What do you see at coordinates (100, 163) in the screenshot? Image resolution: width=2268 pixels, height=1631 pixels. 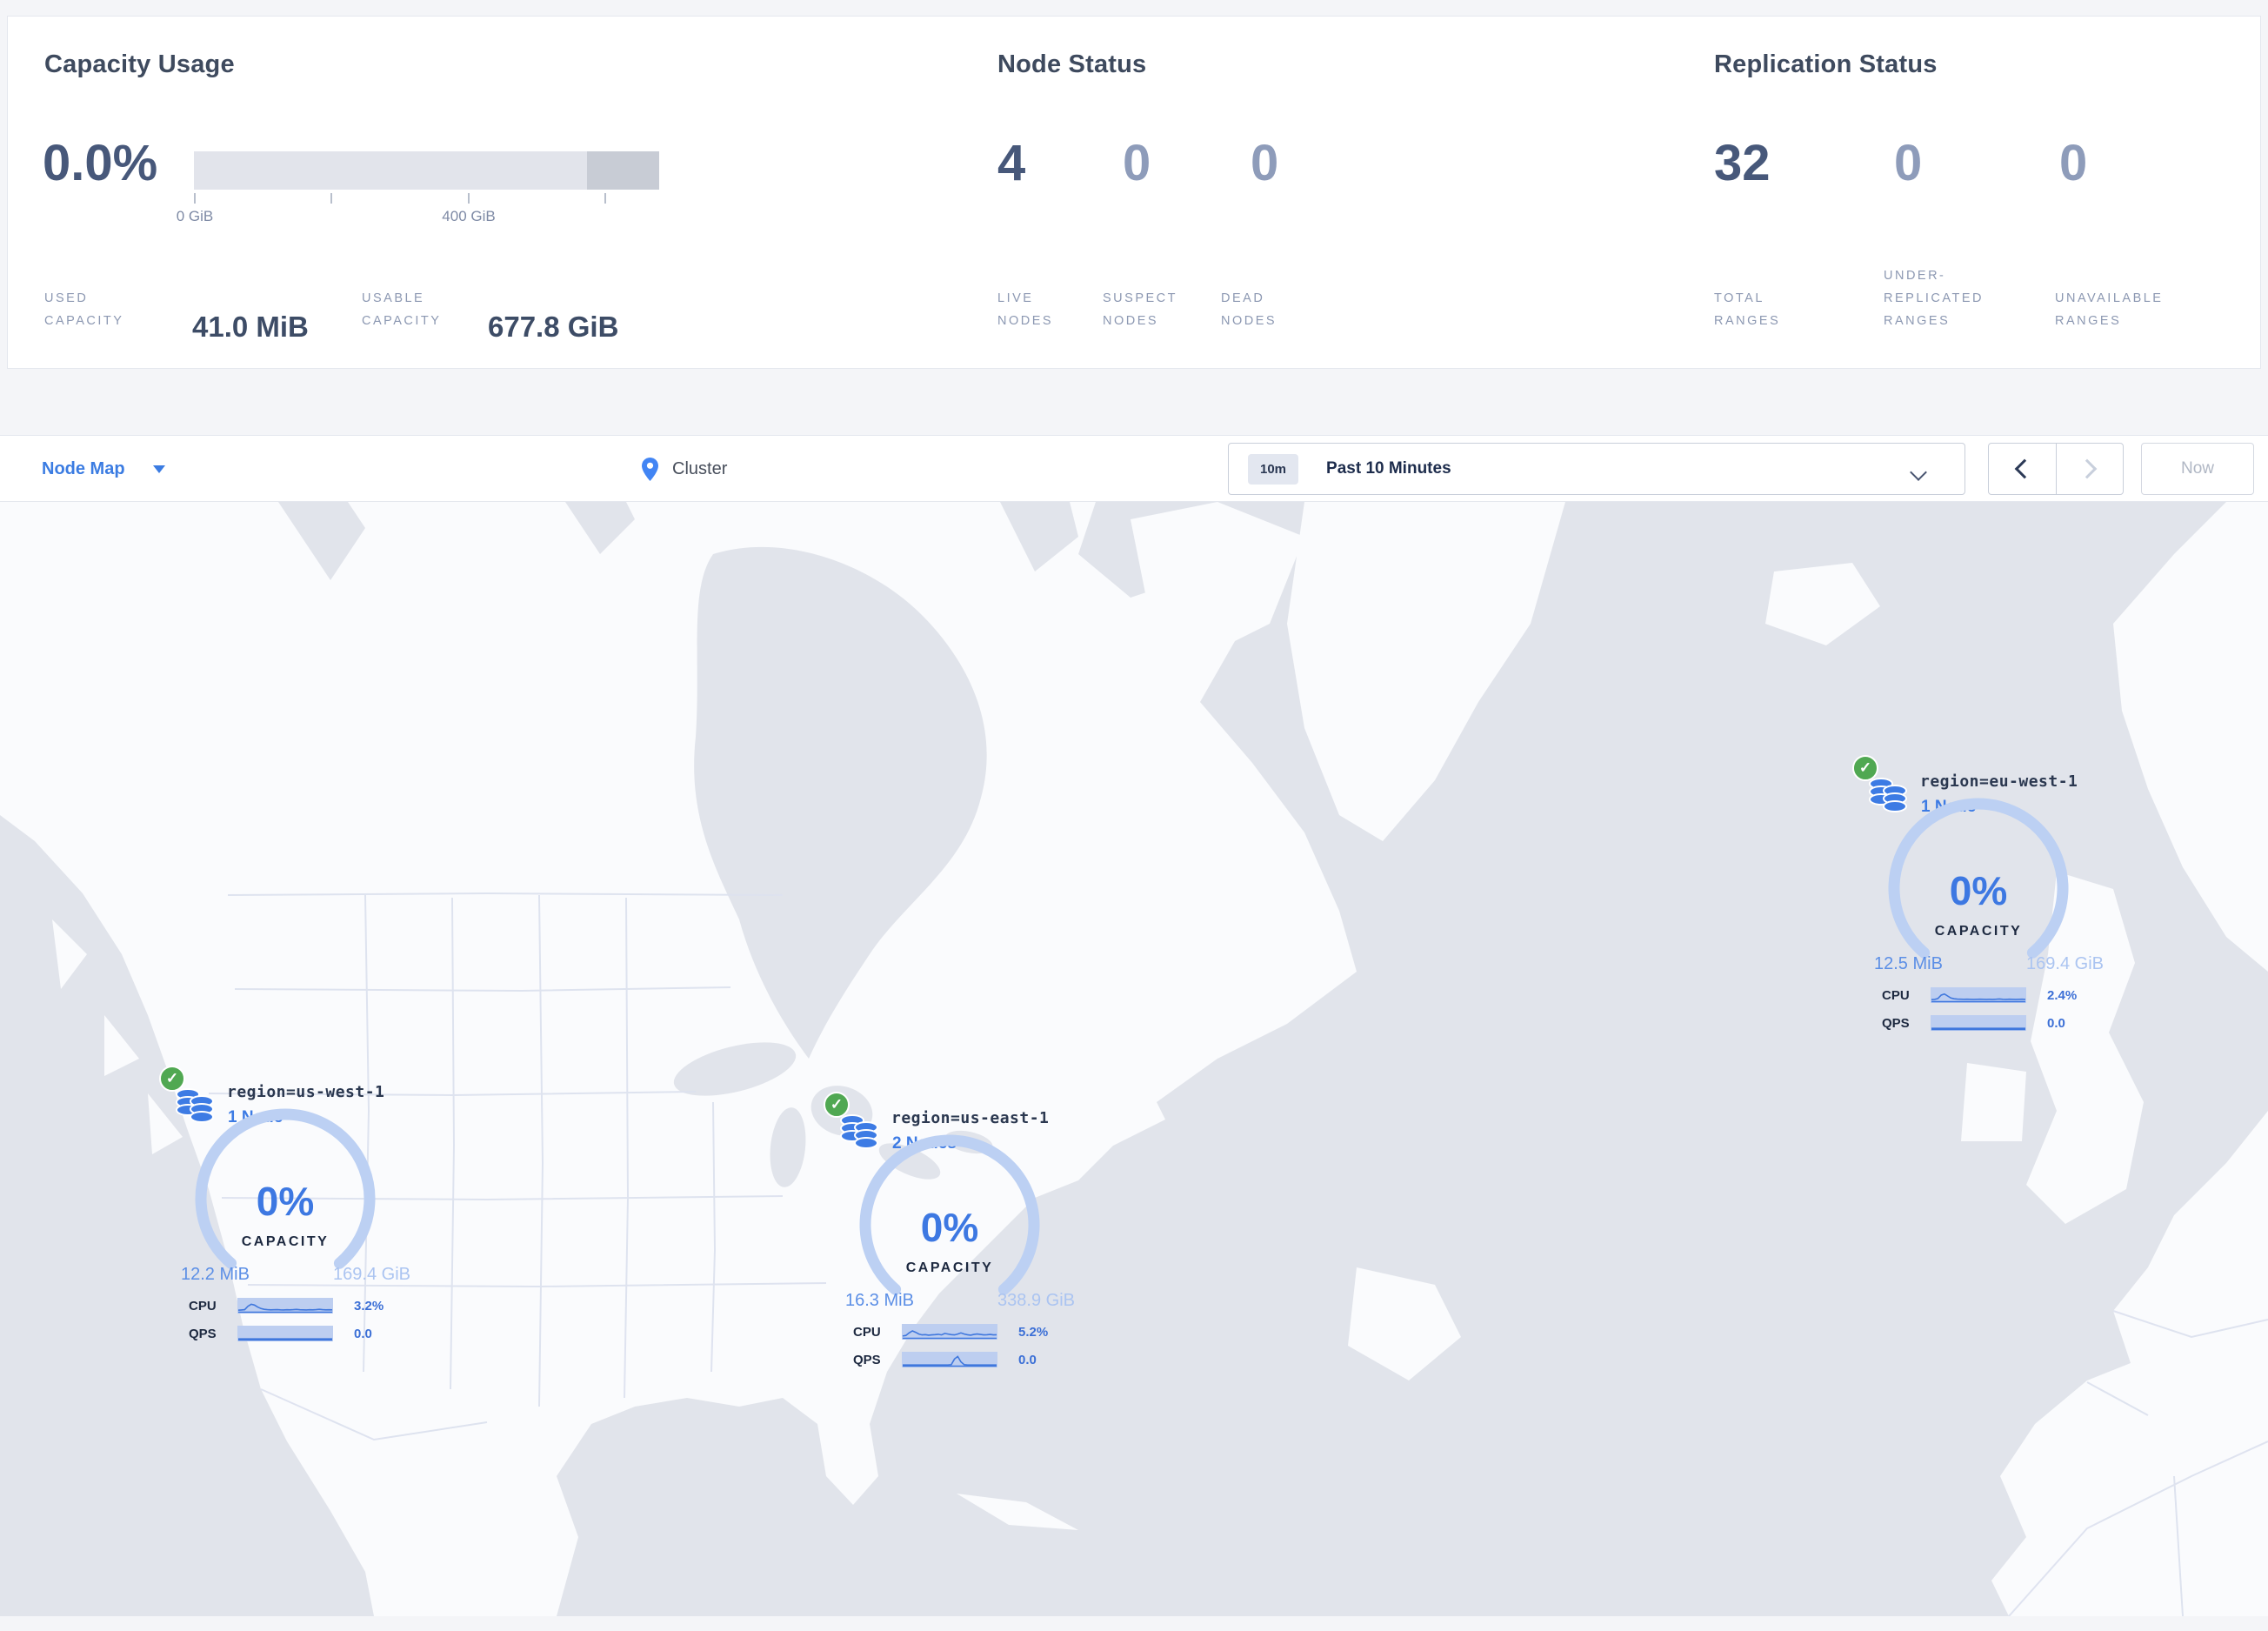 I see `capacity-percent: 0.0%` at bounding box center [100, 163].